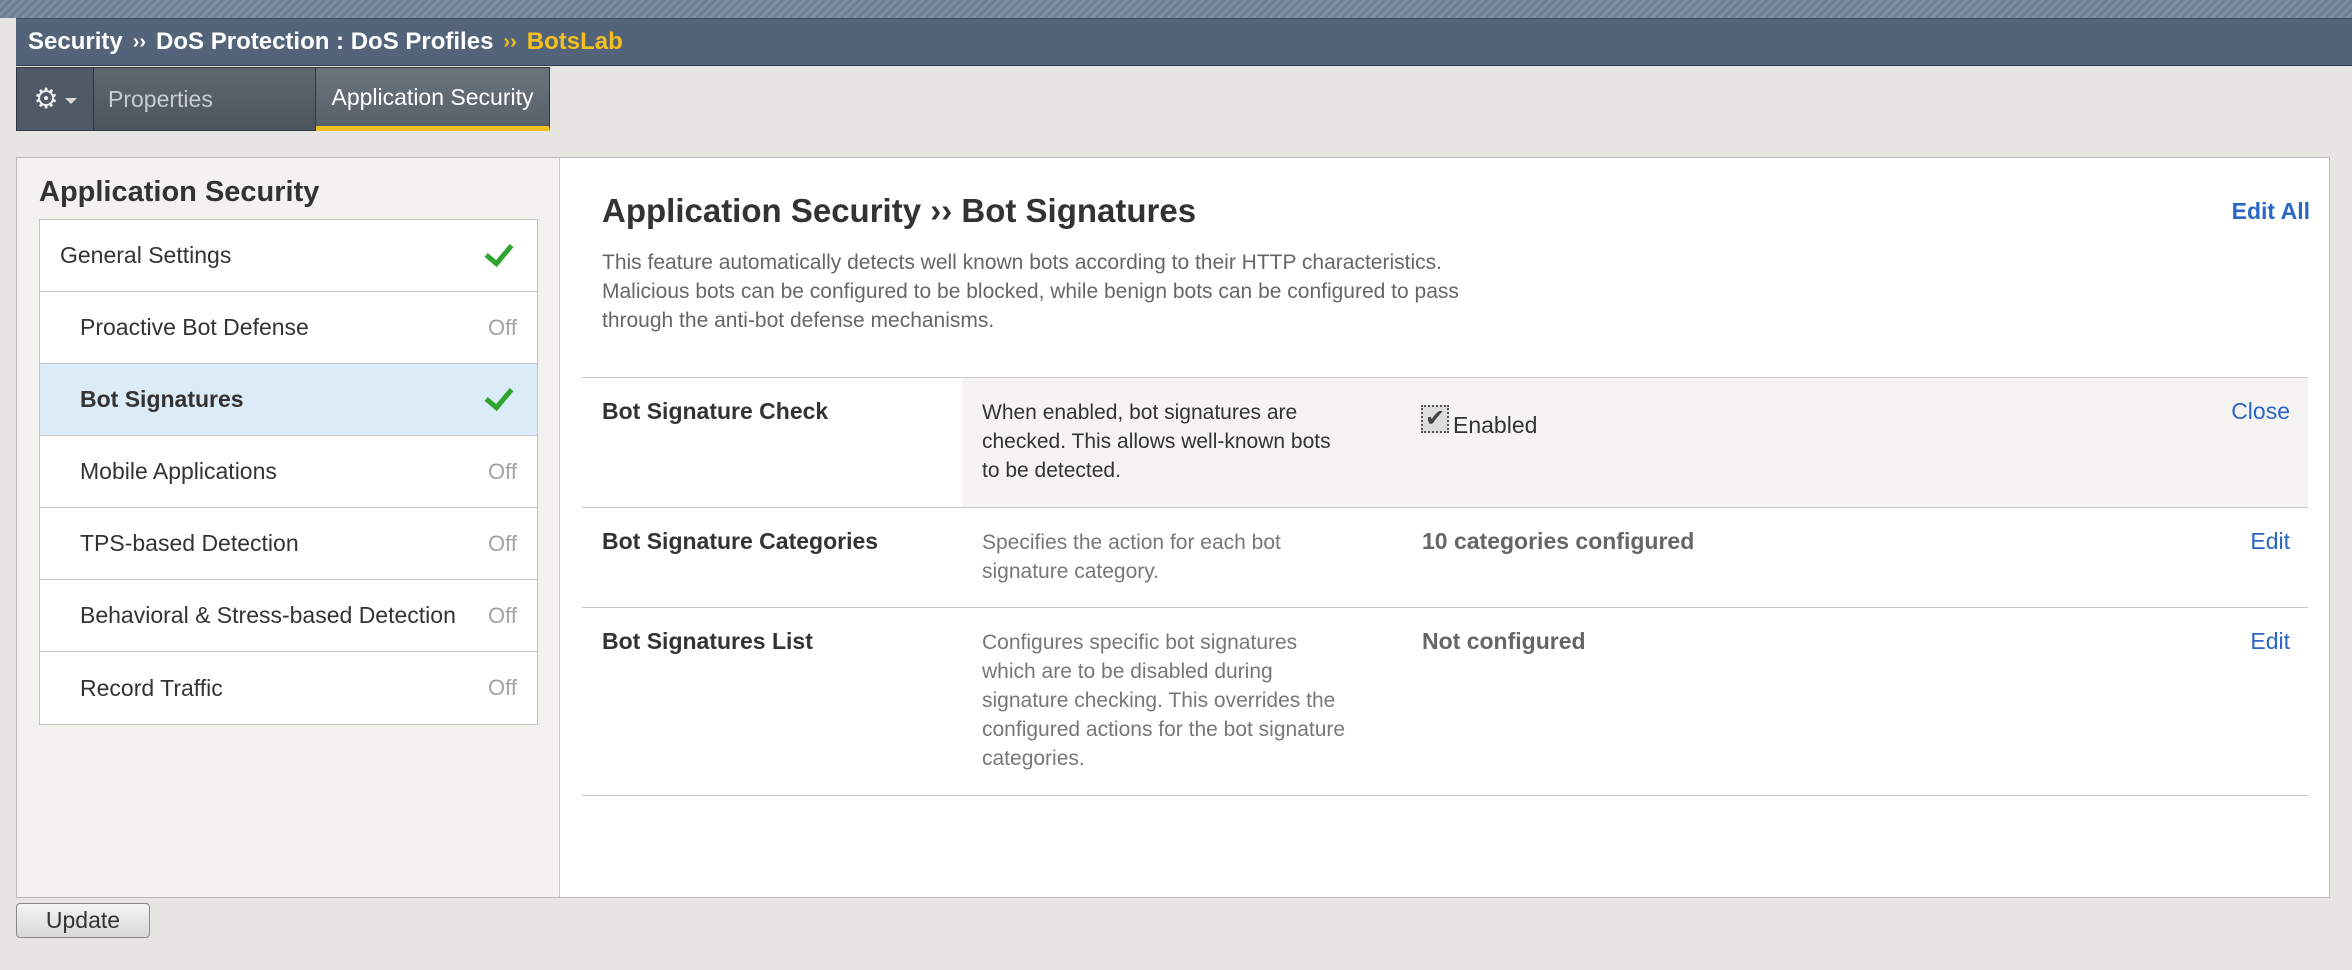  I want to click on tab-application-security: Application Security, so click(433, 99).